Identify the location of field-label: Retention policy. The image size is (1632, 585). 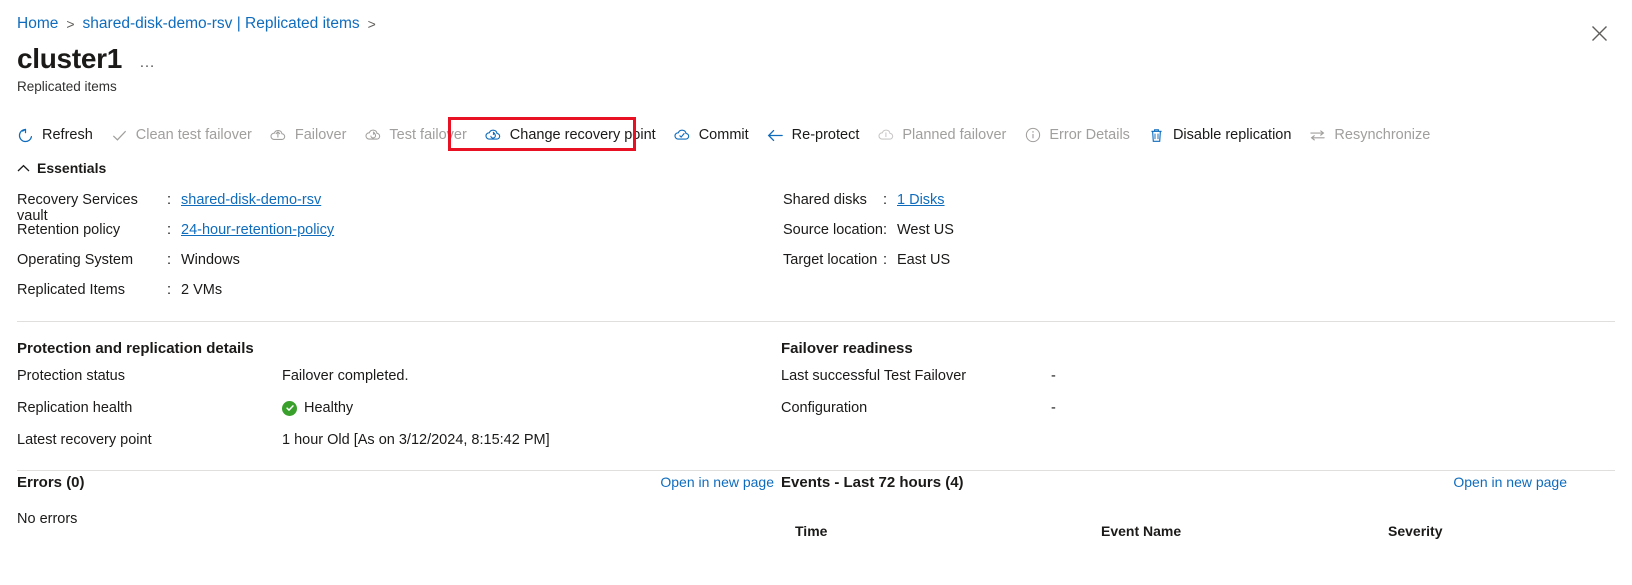
(69, 230).